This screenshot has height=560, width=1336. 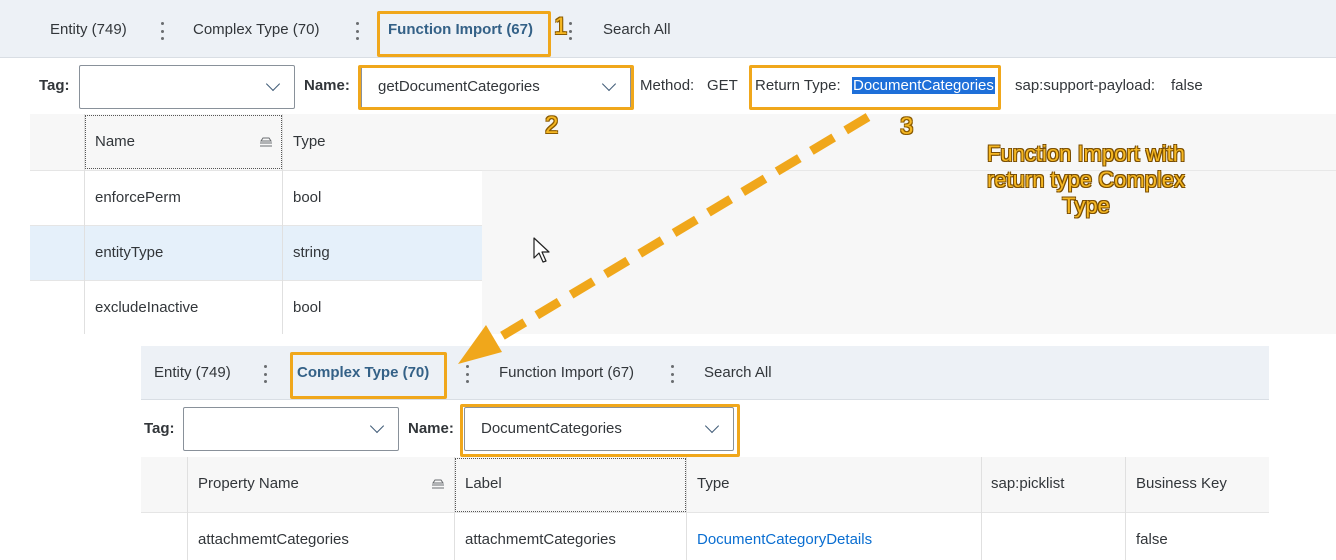 I want to click on support-payload-label: sap:support-payload:, so click(x=1085, y=85).